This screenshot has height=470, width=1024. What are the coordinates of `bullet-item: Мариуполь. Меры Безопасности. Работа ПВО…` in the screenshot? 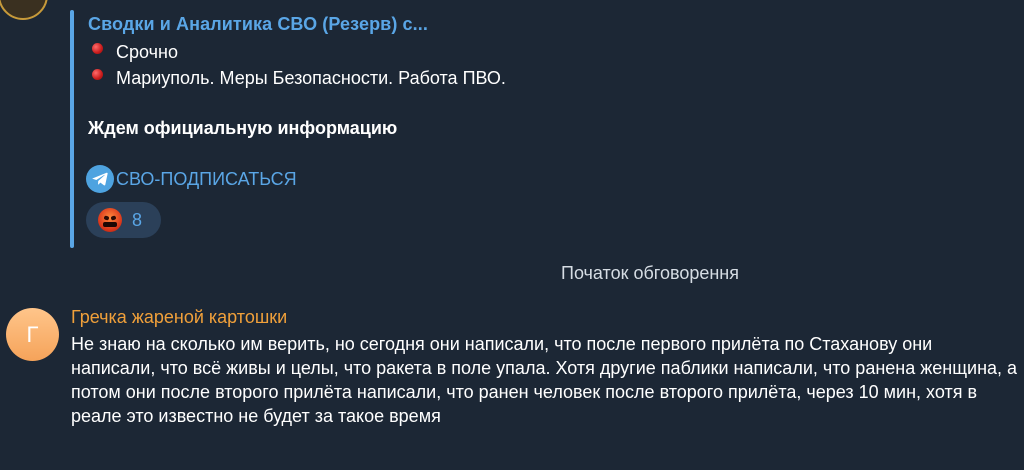 It's located at (299, 78).